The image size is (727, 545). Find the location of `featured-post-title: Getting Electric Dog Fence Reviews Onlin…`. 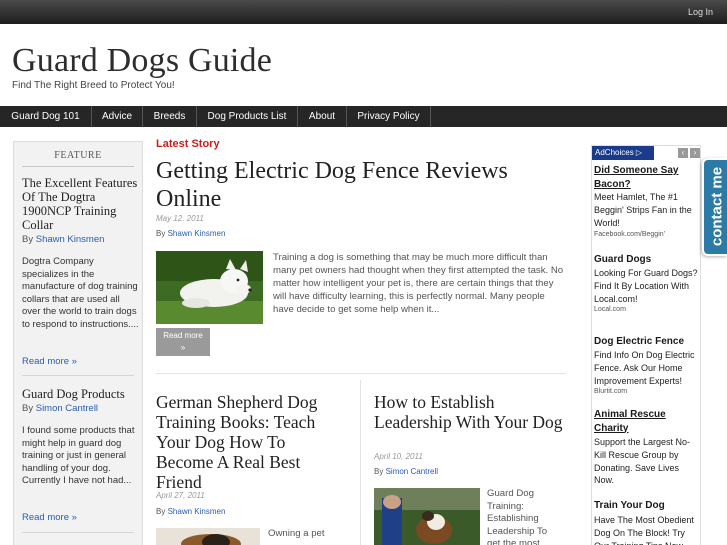

featured-post-title: Getting Electric Dog Fence Reviews Onlin… is located at coordinates (361, 185).